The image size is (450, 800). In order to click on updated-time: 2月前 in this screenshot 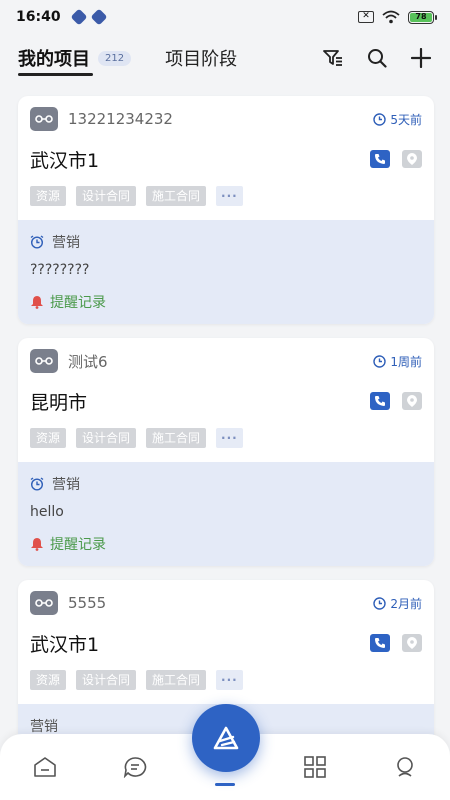, I will do `click(397, 603)`.